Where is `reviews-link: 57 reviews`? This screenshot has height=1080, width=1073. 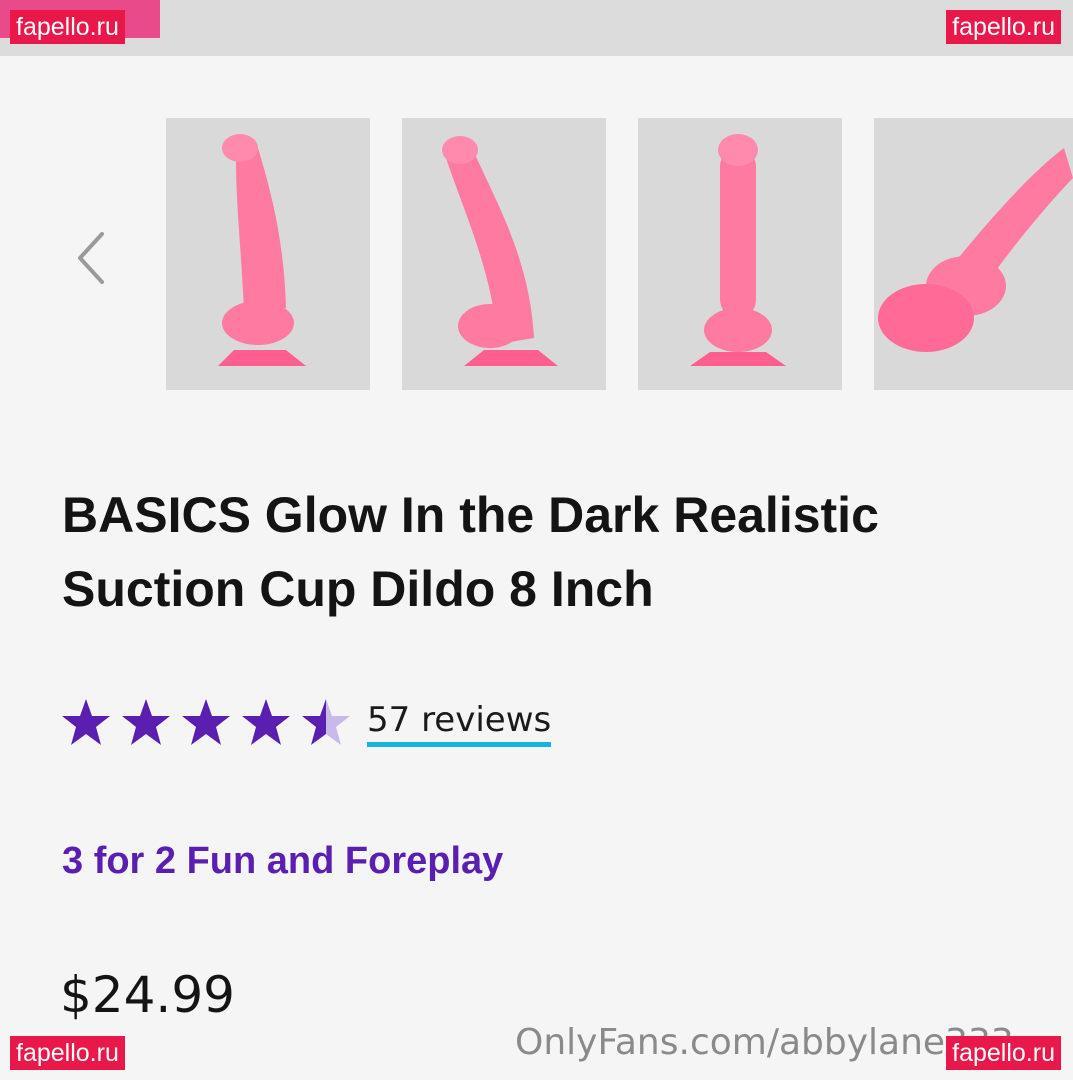 reviews-link: 57 reviews is located at coordinates (459, 723).